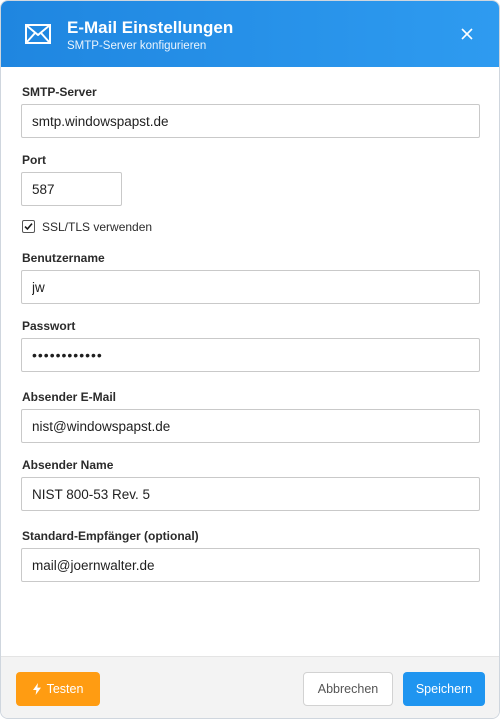 This screenshot has height=719, width=500. Describe the element at coordinates (250, 355) in the screenshot. I see `password-input` at that location.